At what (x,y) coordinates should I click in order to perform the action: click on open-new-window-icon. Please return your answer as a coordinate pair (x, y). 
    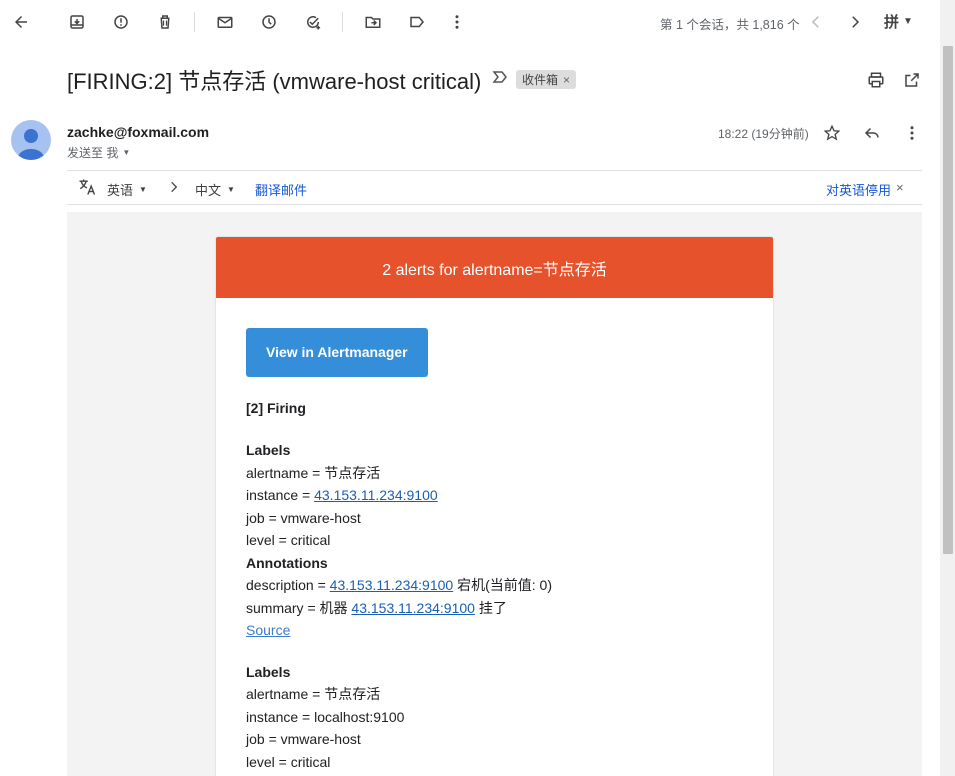
    Looking at the image, I should click on (912, 80).